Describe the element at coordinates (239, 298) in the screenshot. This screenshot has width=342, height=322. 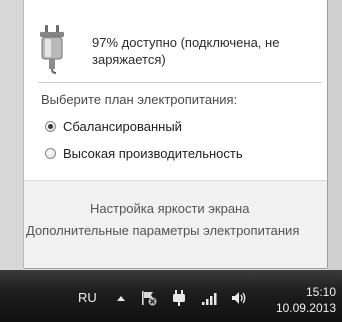
I see `speaker-volume-icon` at that location.